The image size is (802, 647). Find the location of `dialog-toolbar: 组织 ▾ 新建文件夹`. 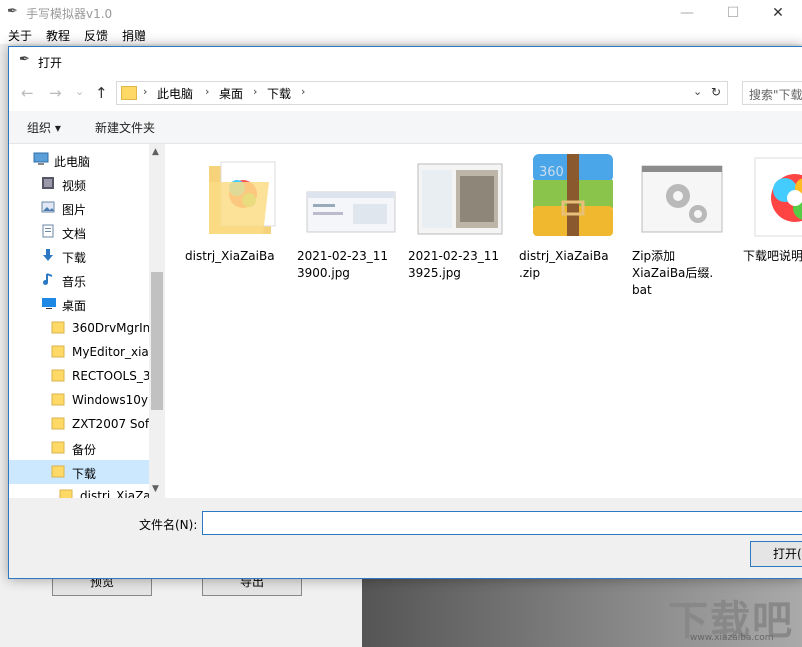

dialog-toolbar: 组织 ▾ 新建文件夹 is located at coordinates (405, 127).